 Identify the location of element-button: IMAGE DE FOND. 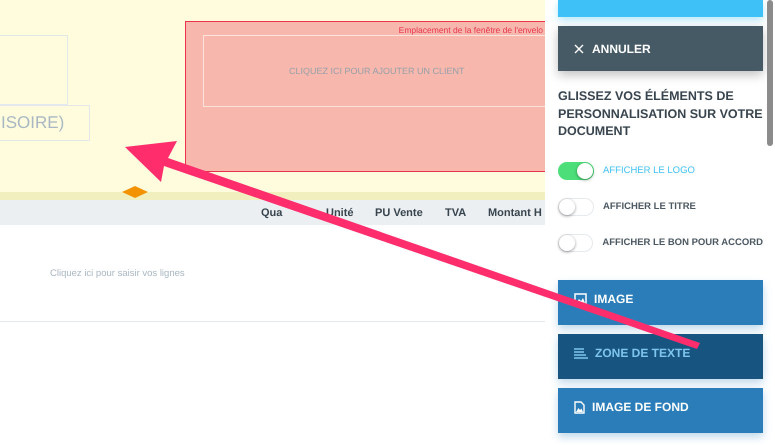
(660, 410).